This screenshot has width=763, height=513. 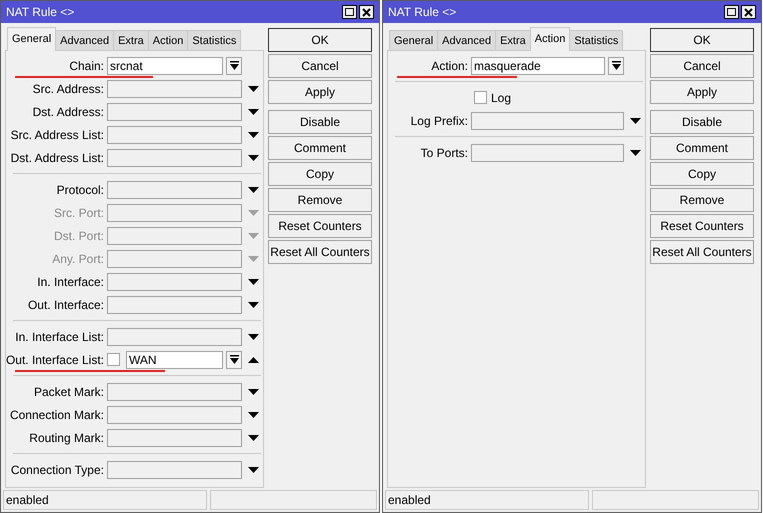 What do you see at coordinates (501, 98) in the screenshot?
I see `checkbox-label: Log` at bounding box center [501, 98].